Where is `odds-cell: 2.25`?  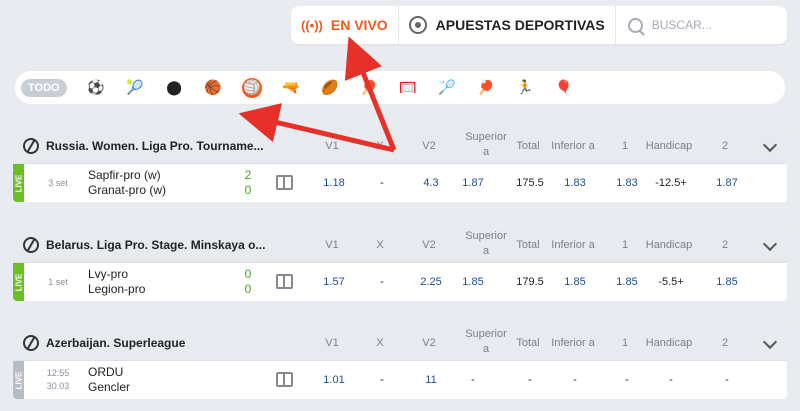 odds-cell: 2.25 is located at coordinates (431, 282).